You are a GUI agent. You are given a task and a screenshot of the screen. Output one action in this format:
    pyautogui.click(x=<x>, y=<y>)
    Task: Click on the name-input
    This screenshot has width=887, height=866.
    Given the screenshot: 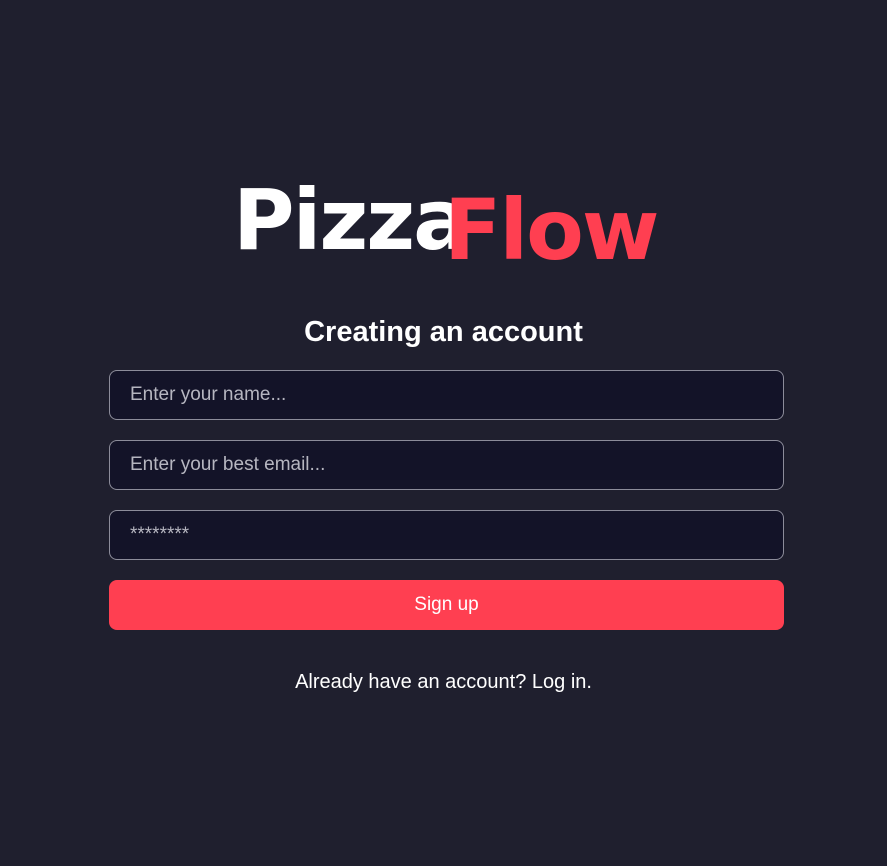 What is the action you would take?
    pyautogui.click(x=446, y=395)
    